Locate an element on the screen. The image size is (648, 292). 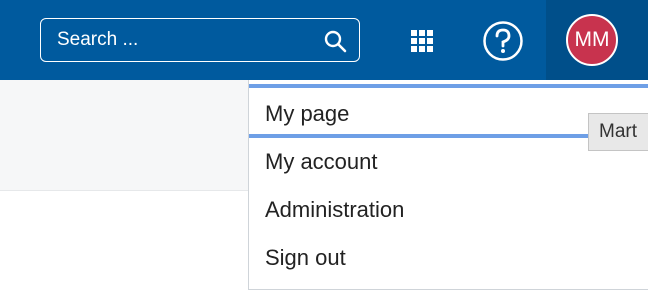
help-icon is located at coordinates (503, 41).